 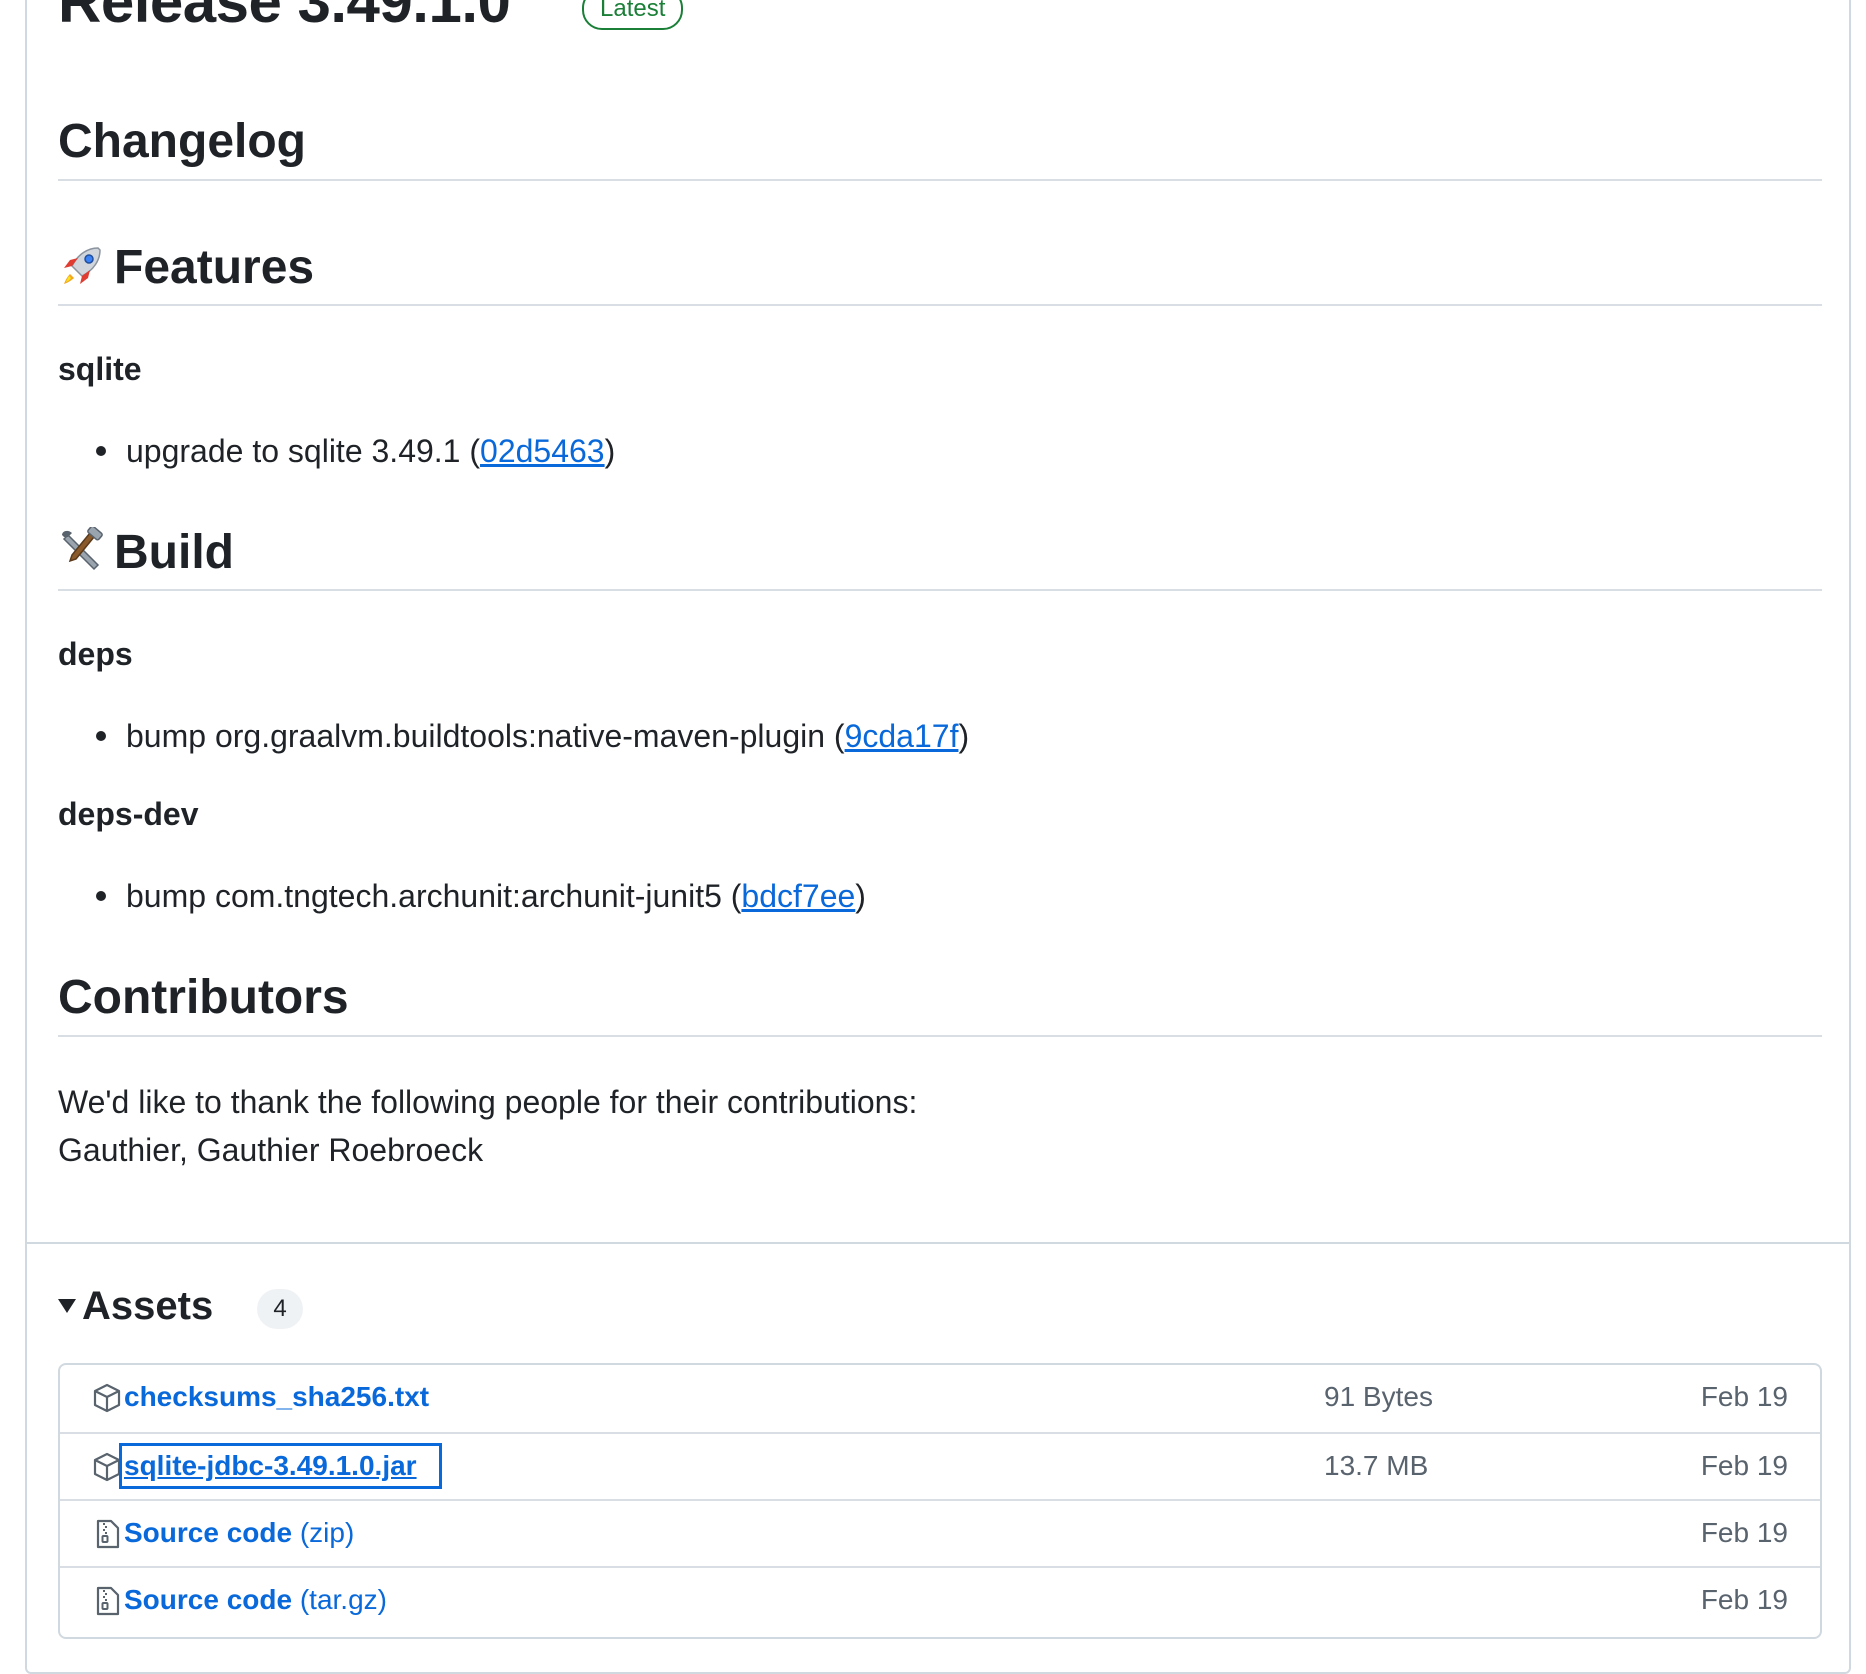 What do you see at coordinates (67, 1306) in the screenshot?
I see `triangle-down-icon` at bounding box center [67, 1306].